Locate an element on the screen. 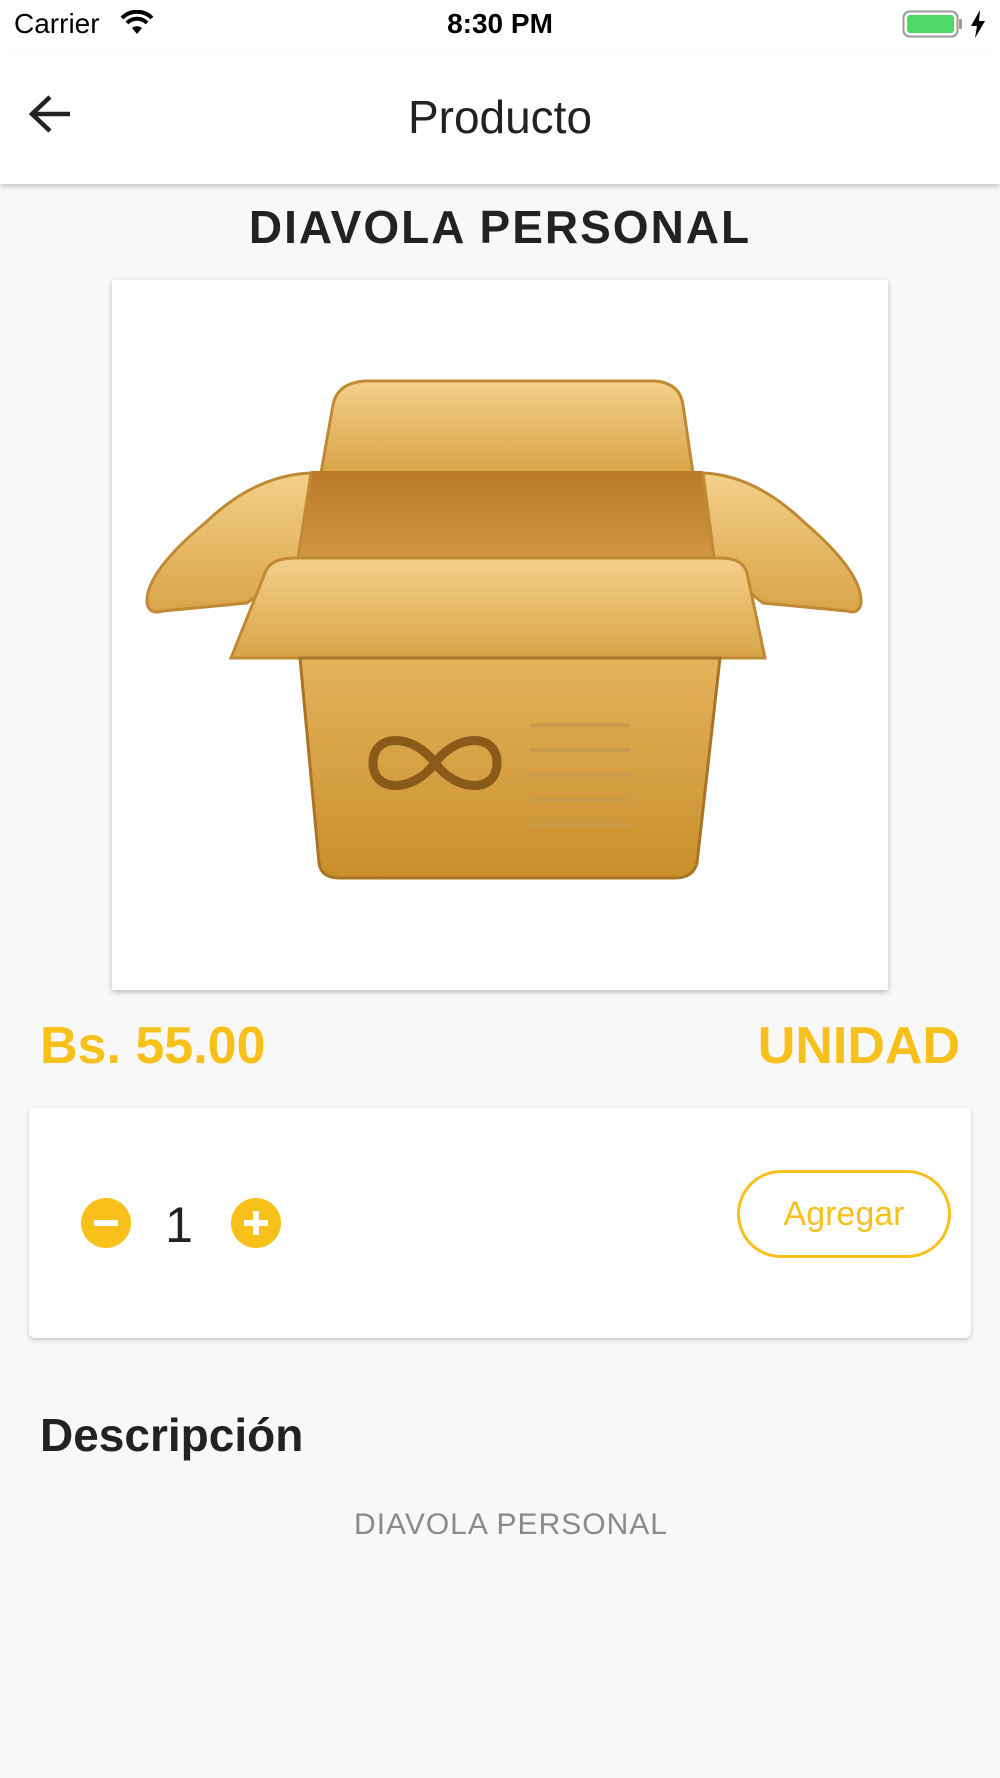  add-to-cart-button: Agregar is located at coordinates (844, 1214).